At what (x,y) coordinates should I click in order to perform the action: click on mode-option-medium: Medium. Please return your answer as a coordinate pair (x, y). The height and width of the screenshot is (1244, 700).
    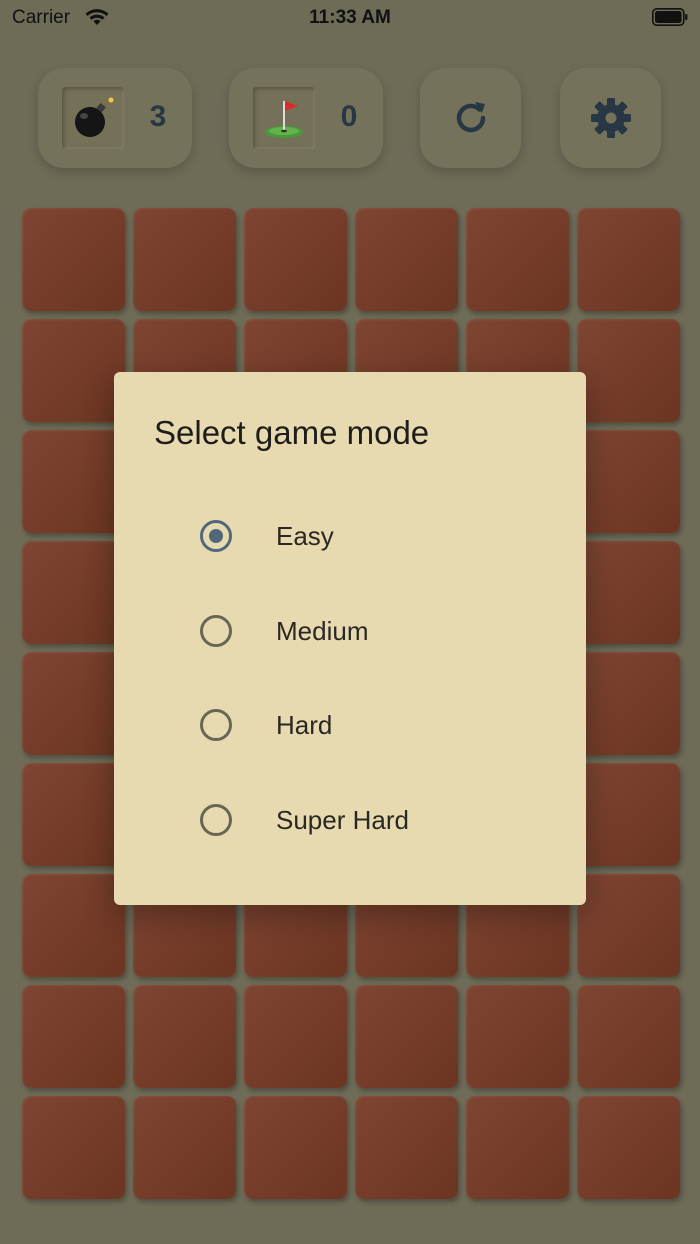
    Looking at the image, I should click on (375, 631).